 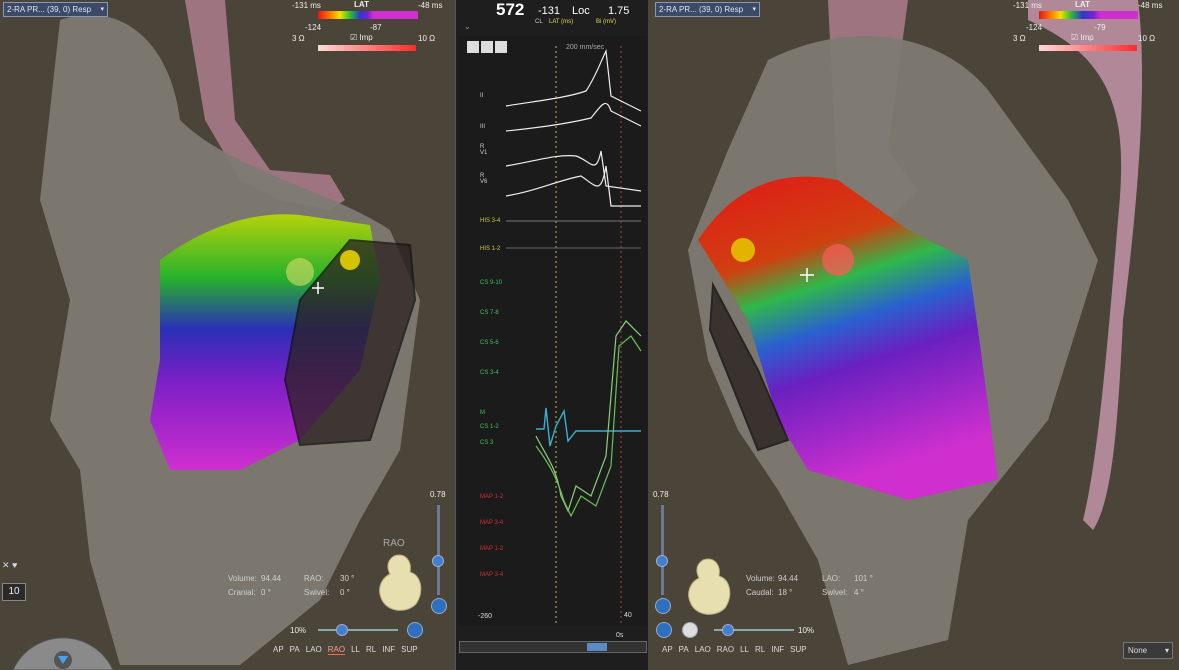 I want to click on rao-label: RAO:, so click(x=314, y=578).